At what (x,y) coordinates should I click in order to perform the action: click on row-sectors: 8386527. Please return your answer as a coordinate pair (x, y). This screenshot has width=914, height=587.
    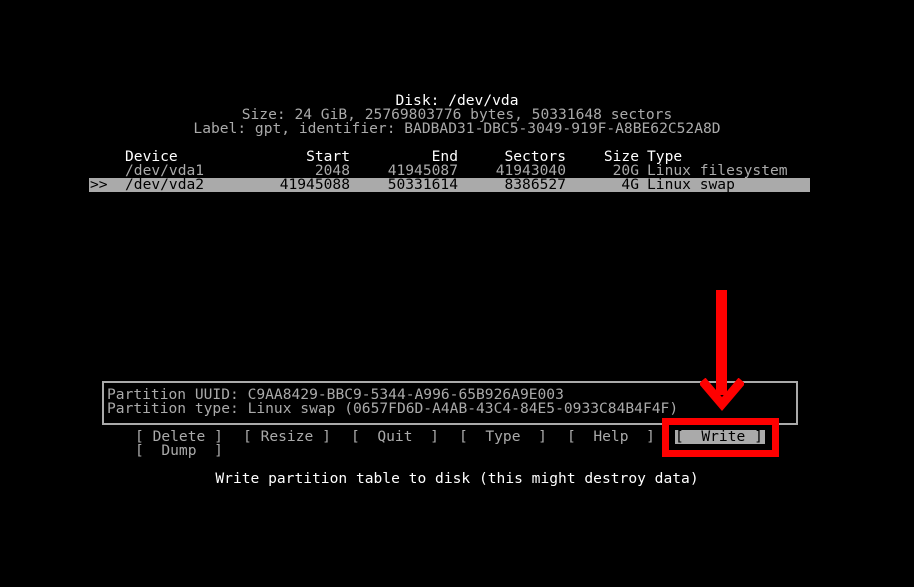
    Looking at the image, I should click on (535, 184).